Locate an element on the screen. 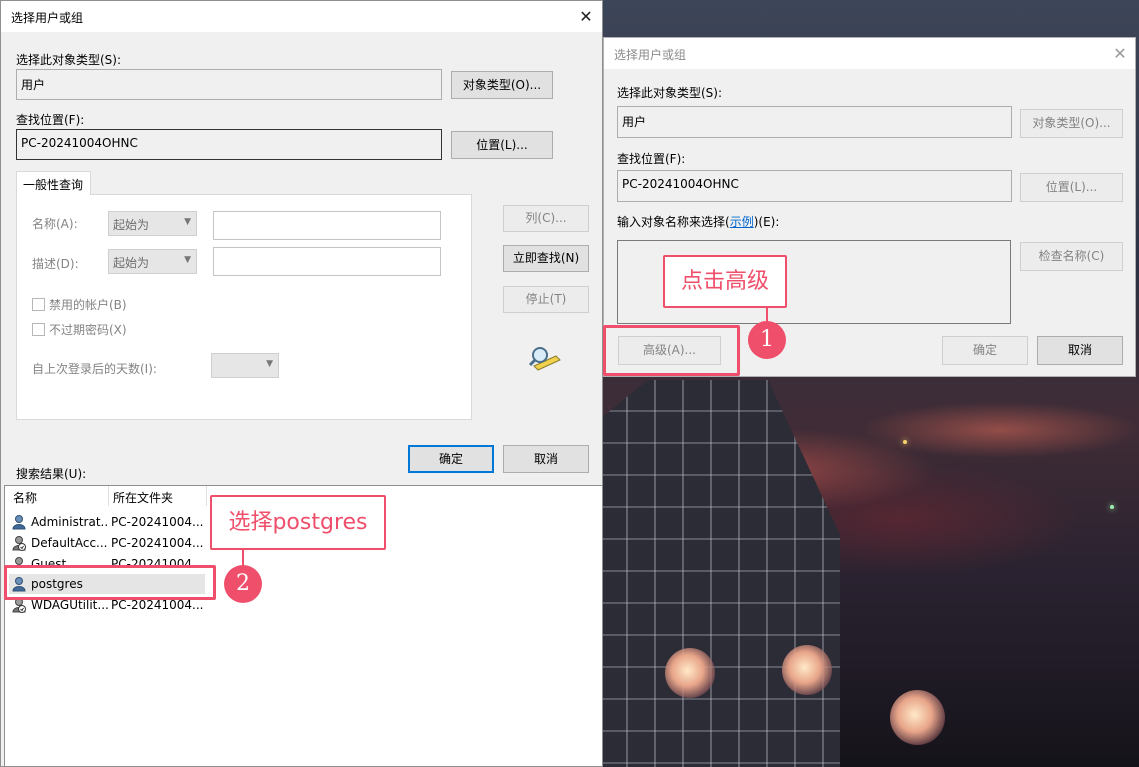 The height and width of the screenshot is (767, 1139). name-label: 名称(A): is located at coordinates (55, 224).